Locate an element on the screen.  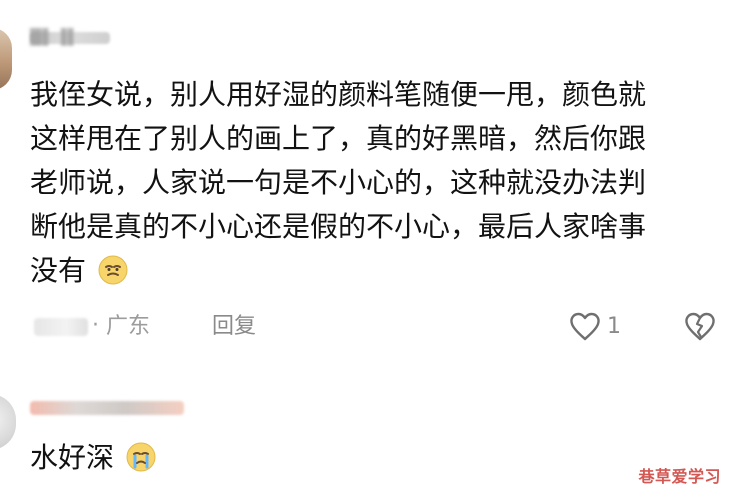
comment-time-blurred is located at coordinates (61, 327).